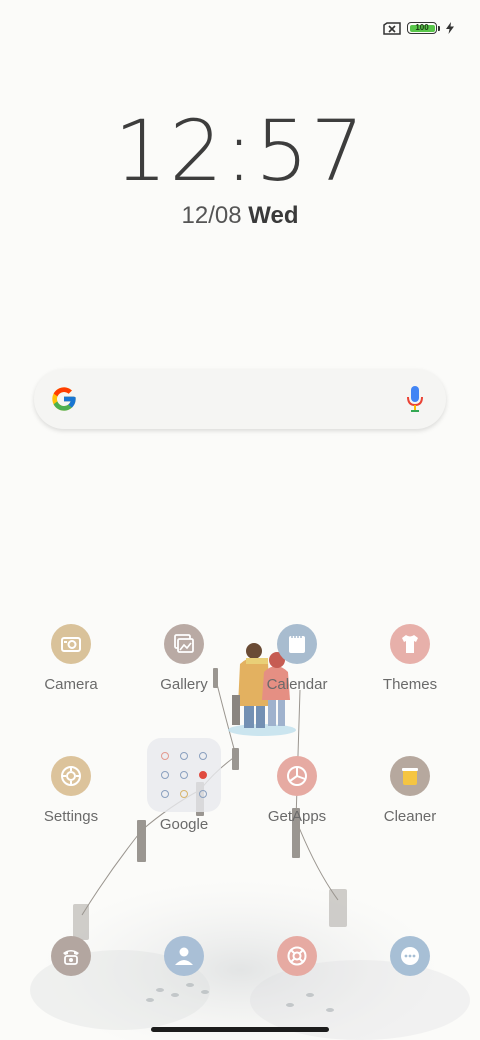  I want to click on date-text: 12/08, so click(211, 215).